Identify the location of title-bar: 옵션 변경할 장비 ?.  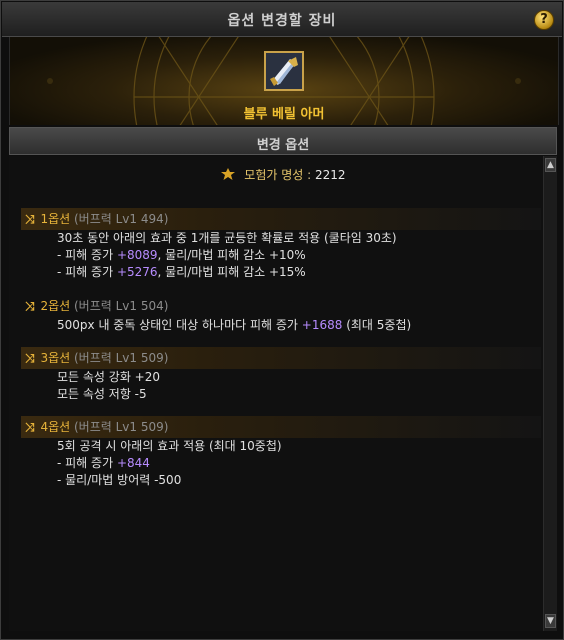
(282, 19).